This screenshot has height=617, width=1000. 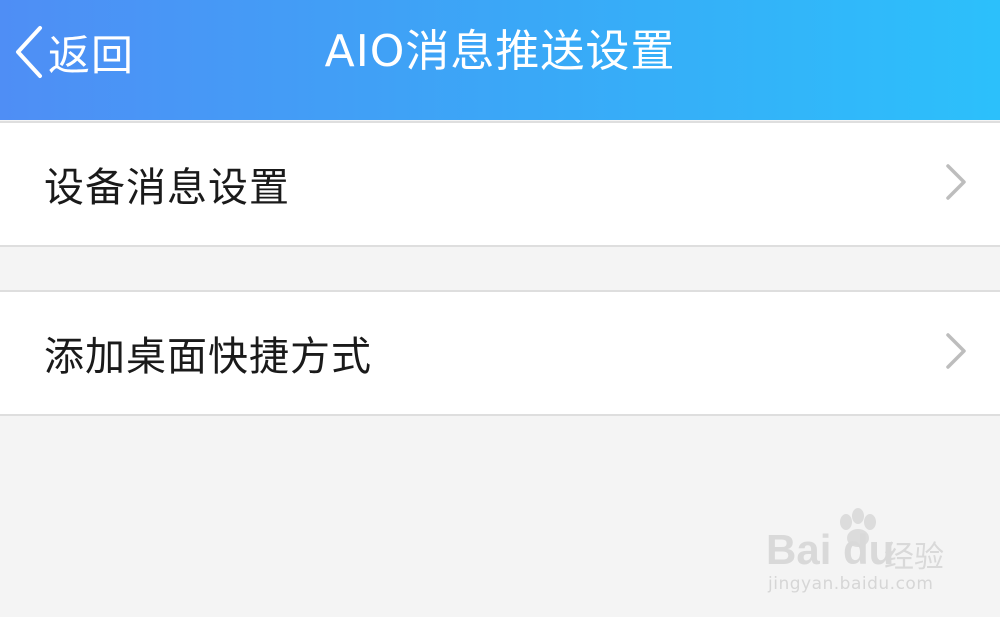 I want to click on baidu-jingyan-watermark: Bai du 经验 jingyan.baidu.com, so click(x=861, y=553).